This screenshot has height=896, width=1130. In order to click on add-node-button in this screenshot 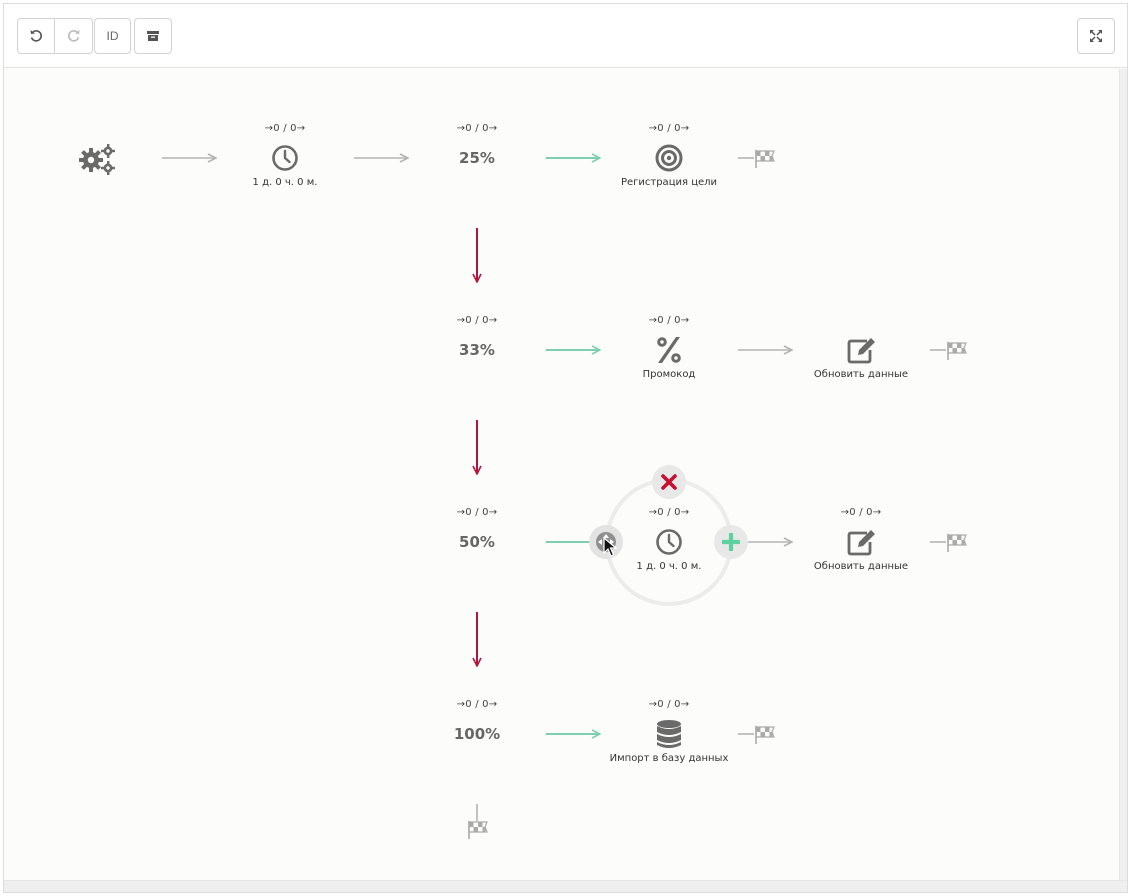, I will do `click(731, 542)`.